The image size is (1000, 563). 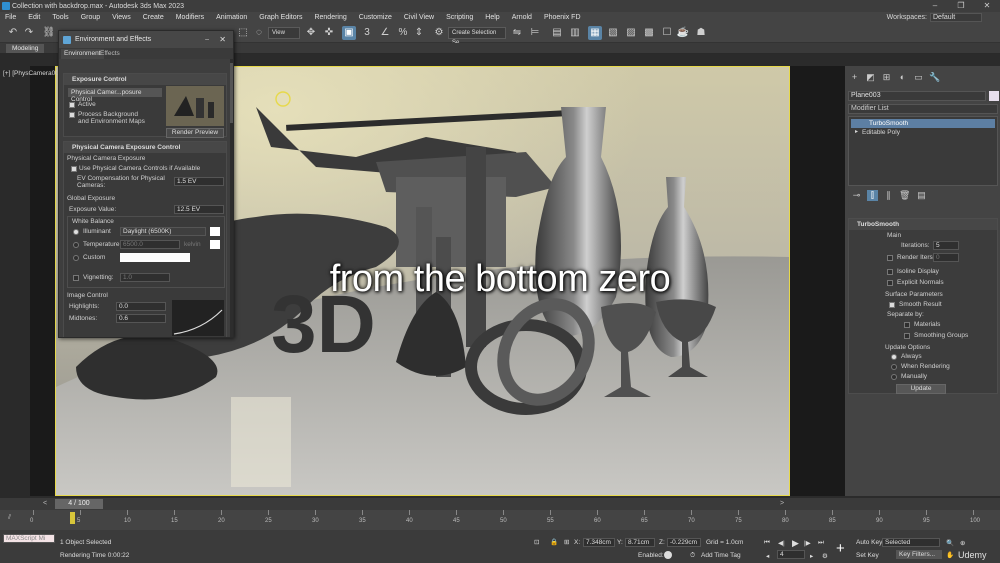 I want to click on maxscript-listener: MAXScript Mi, so click(x=29, y=538).